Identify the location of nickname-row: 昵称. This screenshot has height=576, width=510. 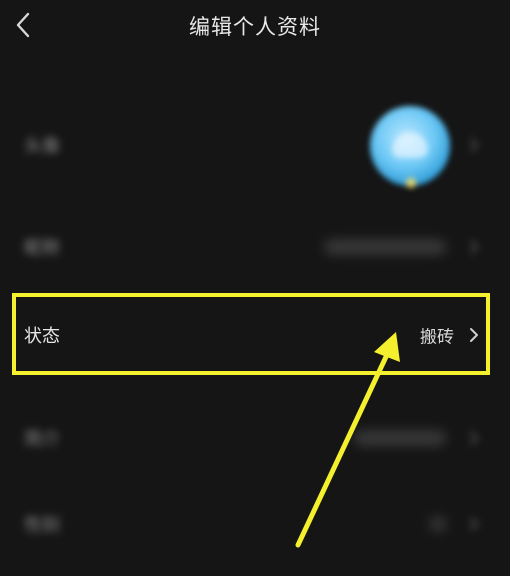
(255, 247).